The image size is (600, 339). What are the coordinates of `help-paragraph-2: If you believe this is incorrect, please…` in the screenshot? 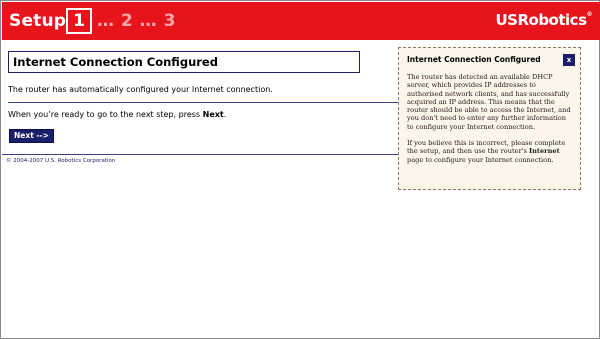 It's located at (490, 151).